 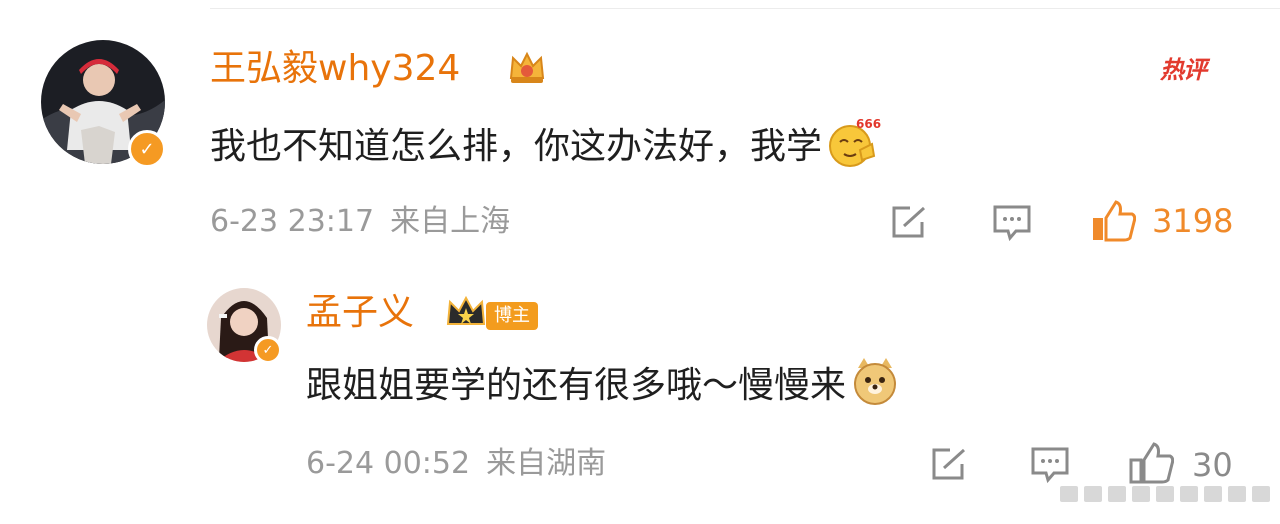 I want to click on reply-text-body: 跟姐姐要学的还有很多哦～慢慢来, so click(x=576, y=385).